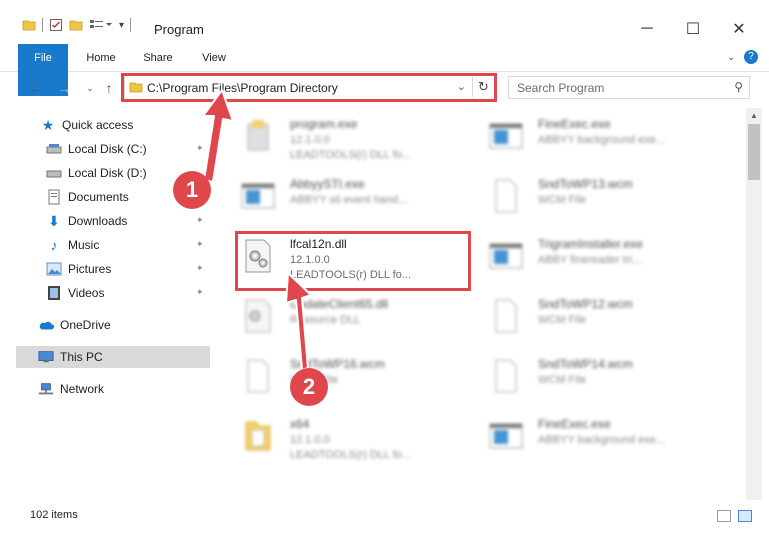 The width and height of the screenshot is (769, 536). I want to click on up-button: ↑, so click(109, 88).